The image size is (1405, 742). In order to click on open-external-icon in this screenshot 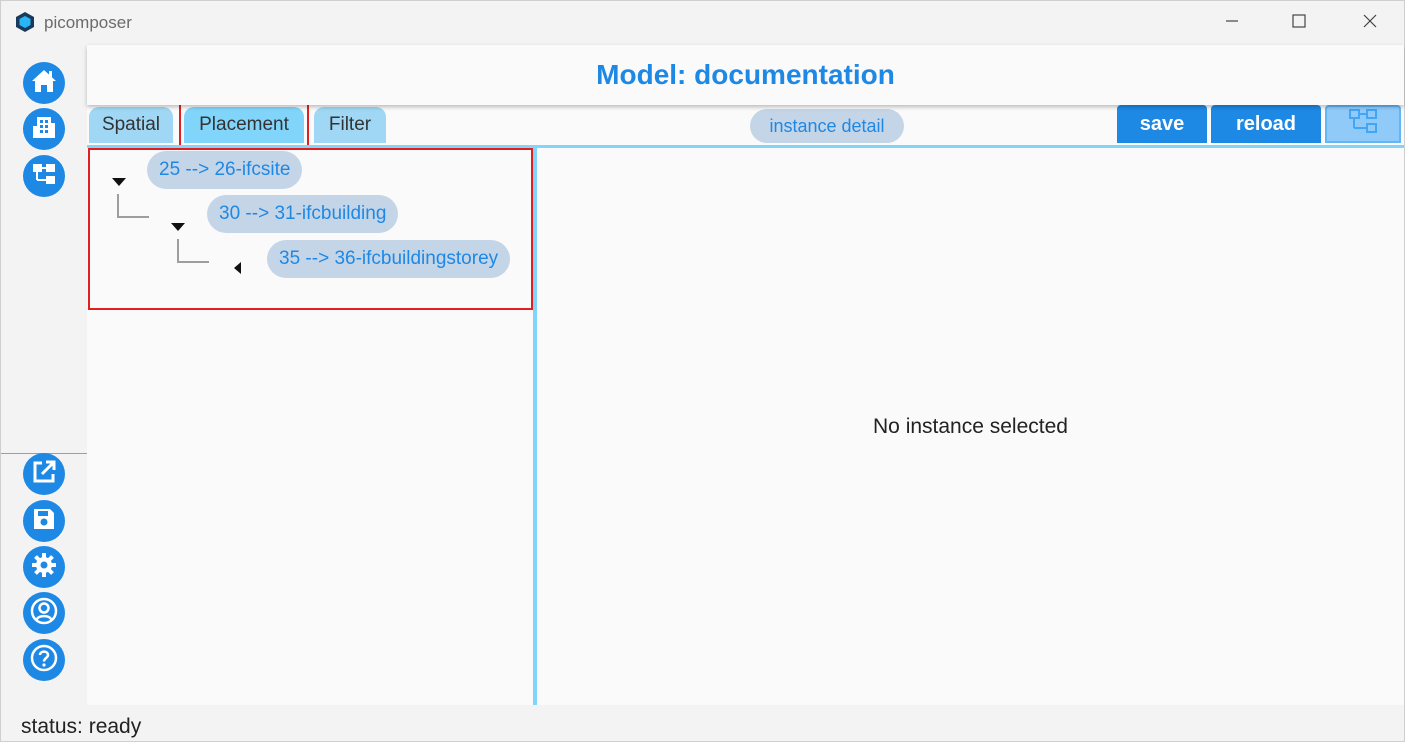, I will do `click(44, 474)`.